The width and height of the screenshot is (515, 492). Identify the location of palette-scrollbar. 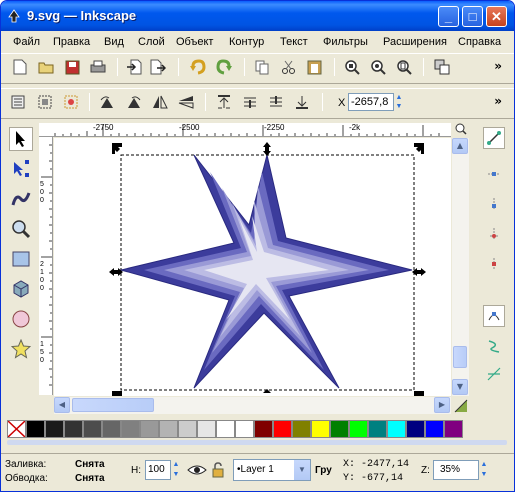
(257, 442).